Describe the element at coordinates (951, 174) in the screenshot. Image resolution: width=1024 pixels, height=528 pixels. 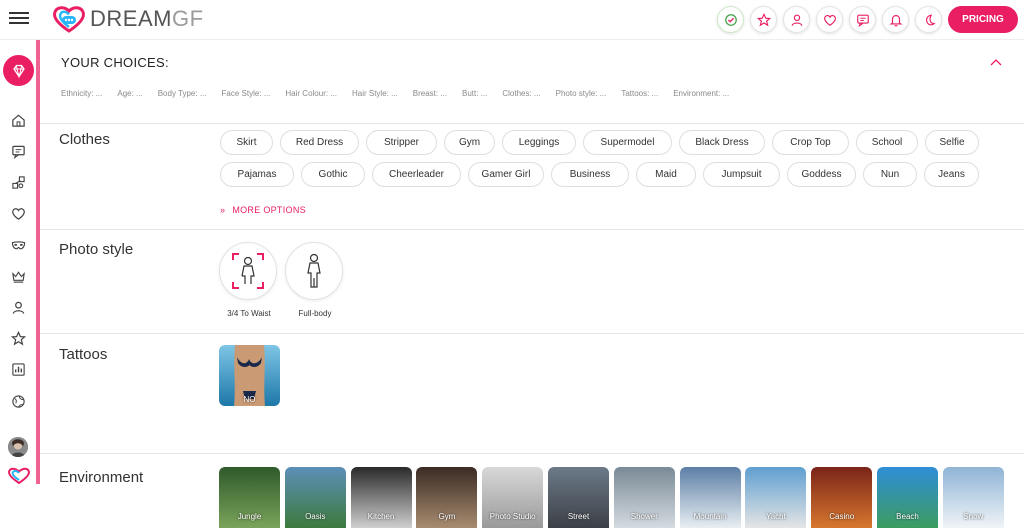
I see `clothes-chip: Jeans` at that location.